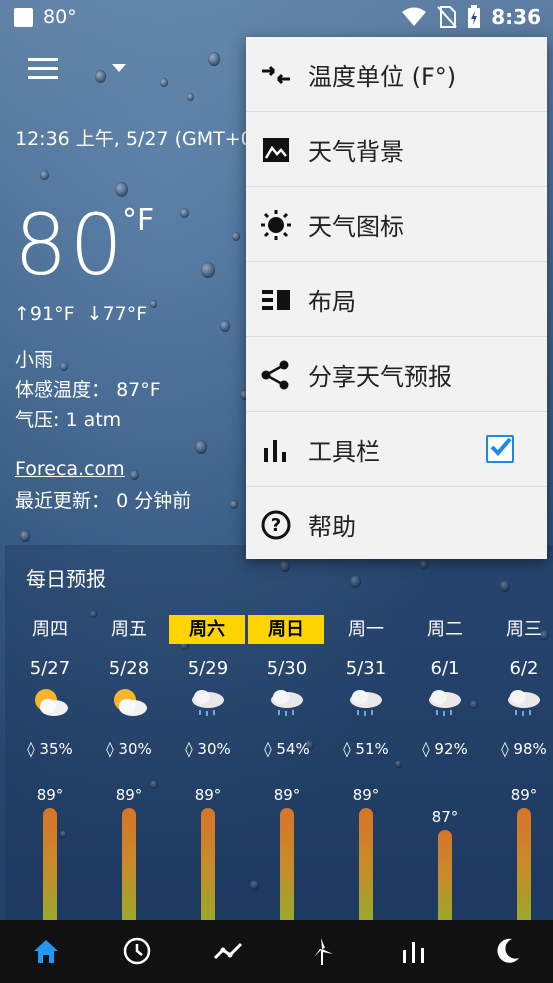 Image resolution: width=553 pixels, height=983 pixels. I want to click on high-low-temps: ↑91°F ↓77°F, so click(80, 314).